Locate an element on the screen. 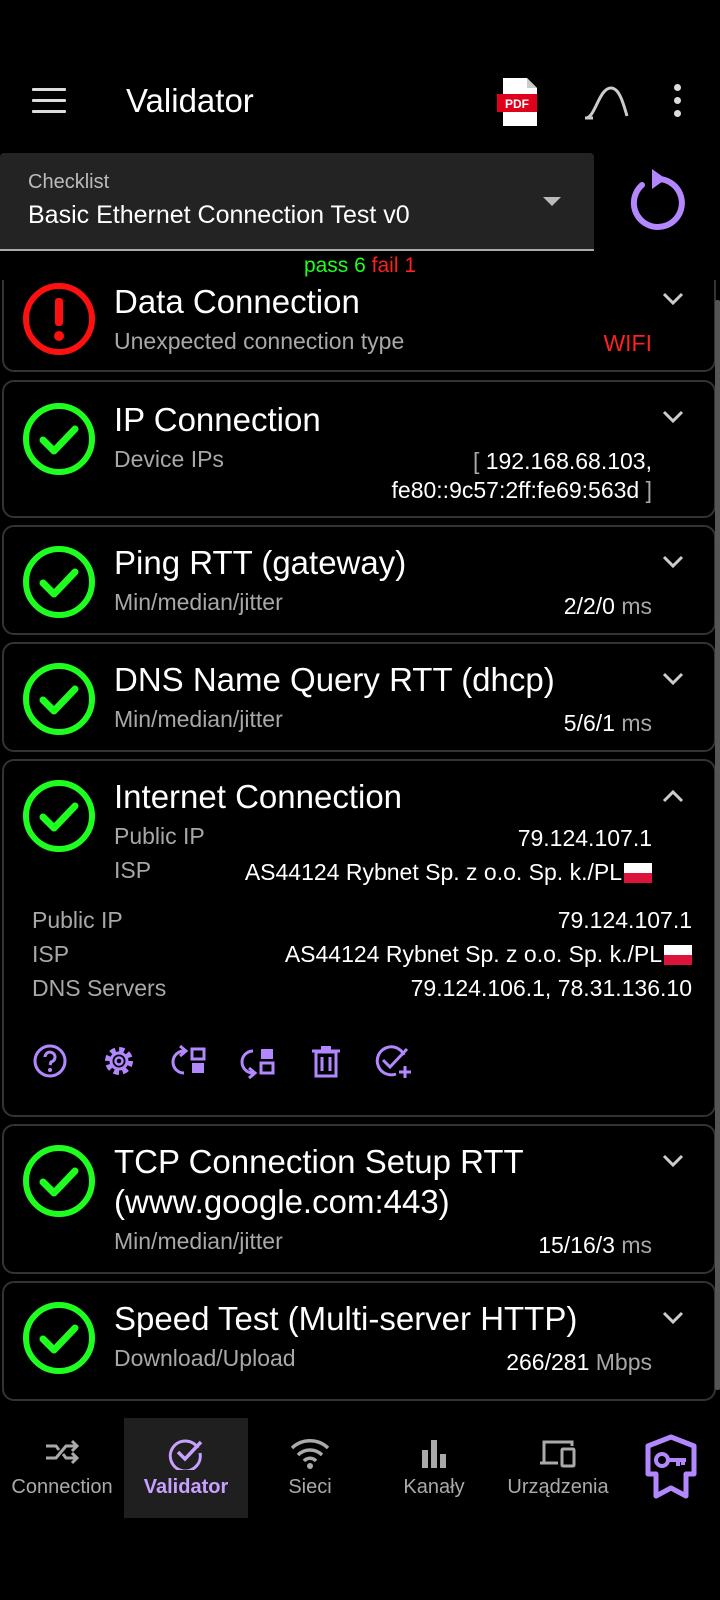 This screenshot has height=1600, width=720. card-value: 266/281 Mbps is located at coordinates (579, 1362).